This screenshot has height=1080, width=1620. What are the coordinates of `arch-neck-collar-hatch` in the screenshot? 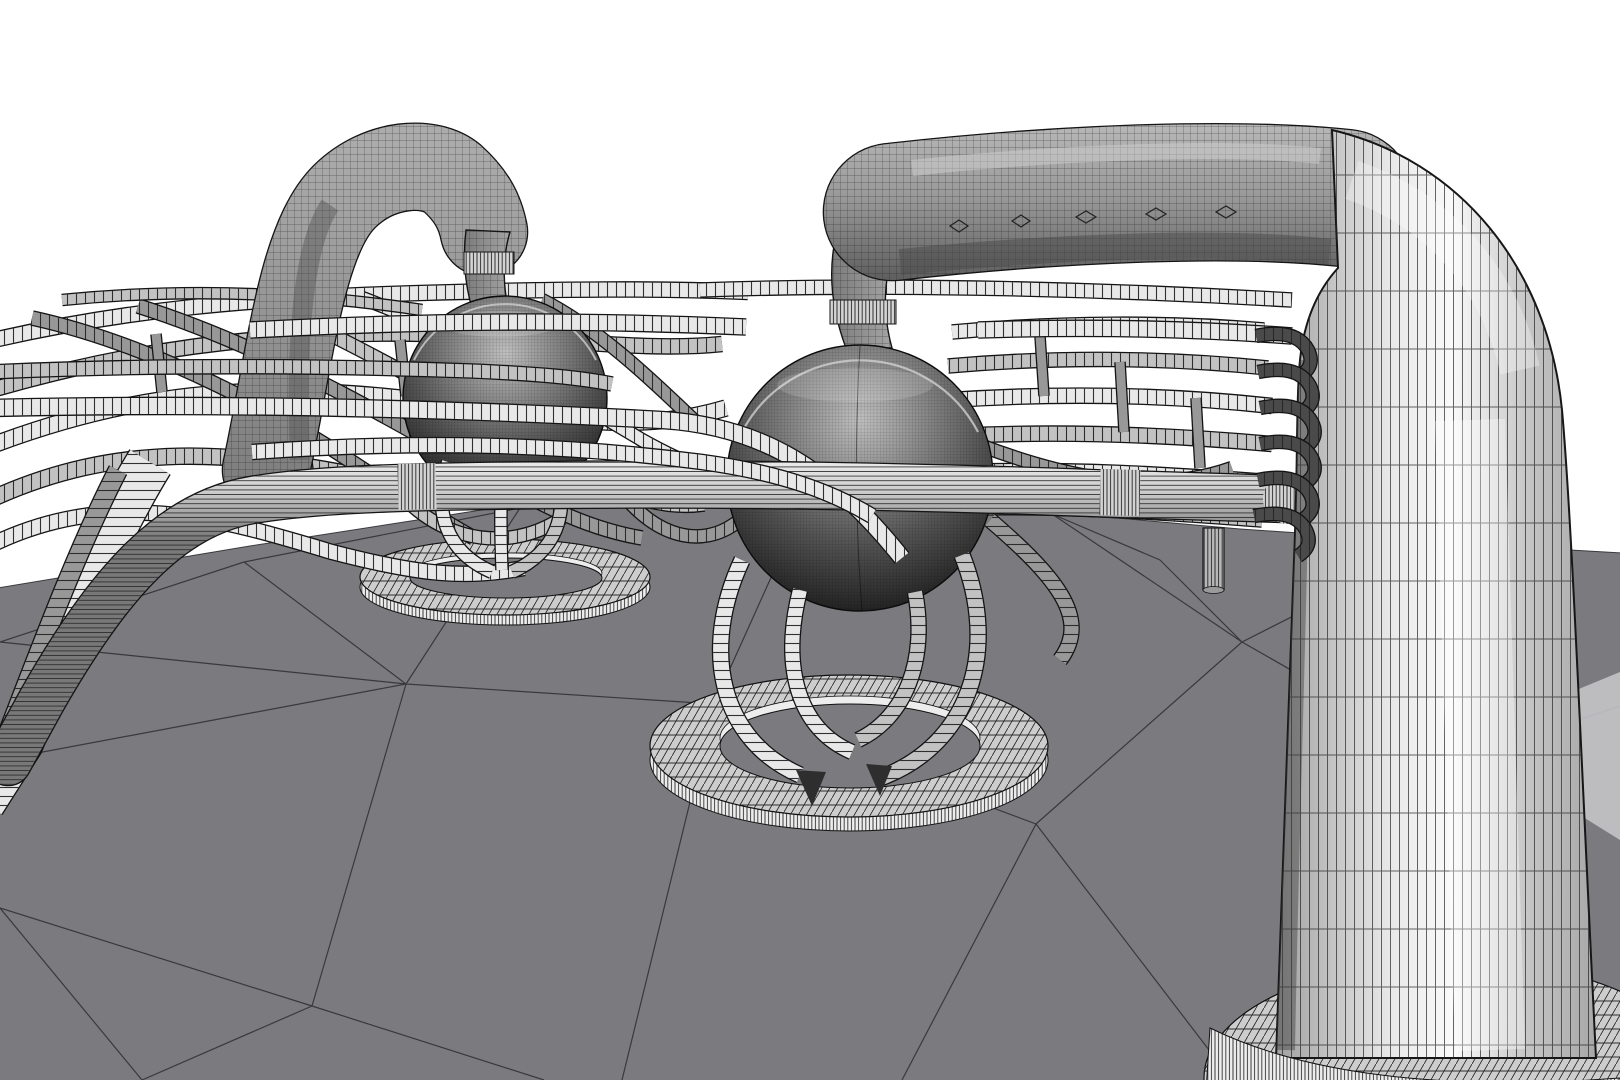 It's located at (489, 263).